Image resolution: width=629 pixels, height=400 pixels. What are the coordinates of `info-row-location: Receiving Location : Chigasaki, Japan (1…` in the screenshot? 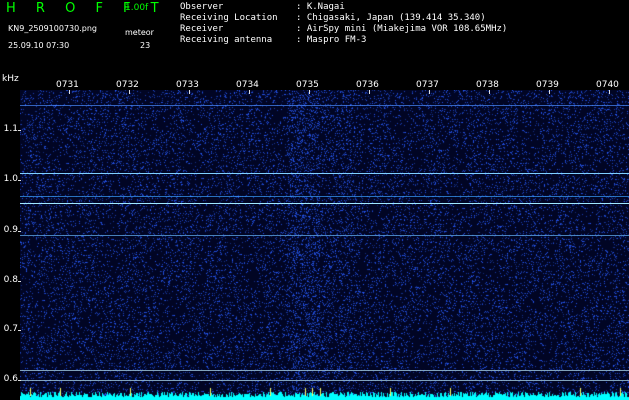 It's located at (343, 18).